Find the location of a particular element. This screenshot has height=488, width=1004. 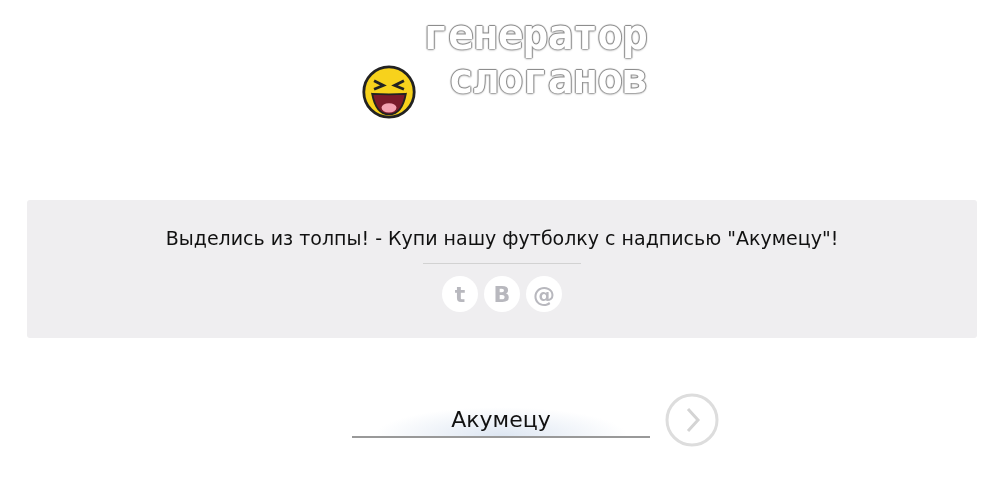

laughing-face-icon is located at coordinates (389, 92).